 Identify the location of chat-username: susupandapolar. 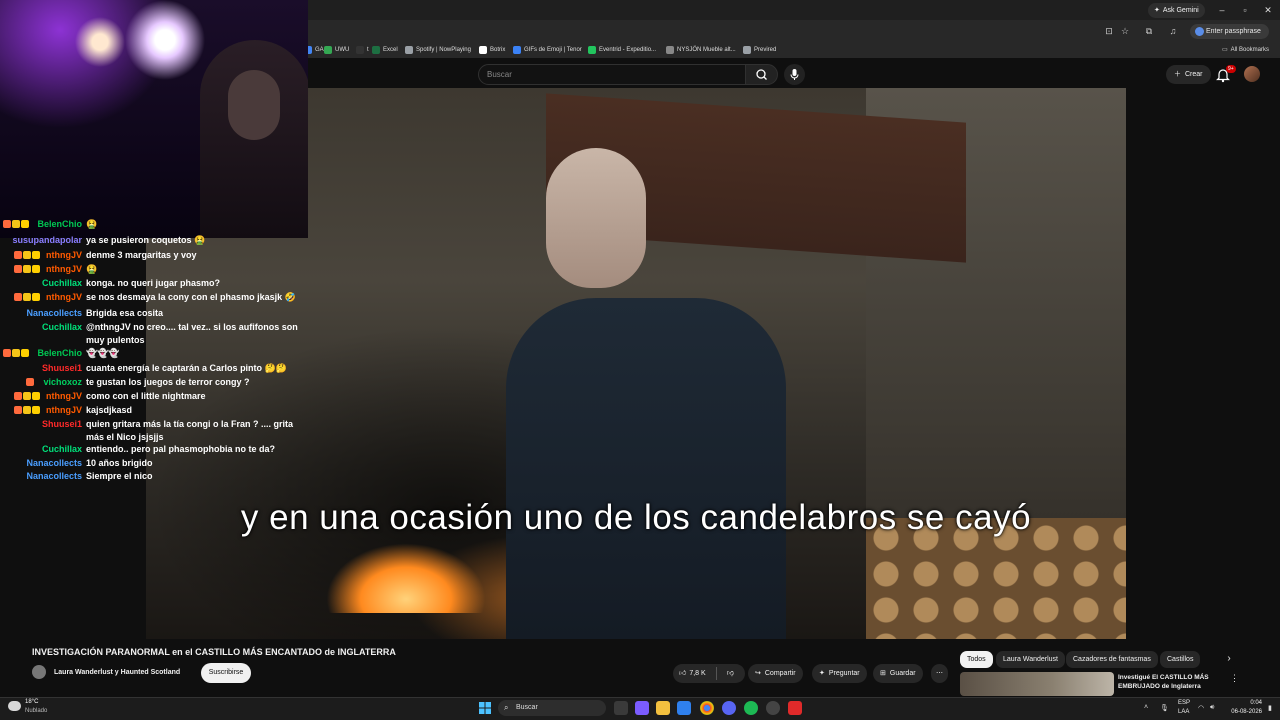
(47, 240).